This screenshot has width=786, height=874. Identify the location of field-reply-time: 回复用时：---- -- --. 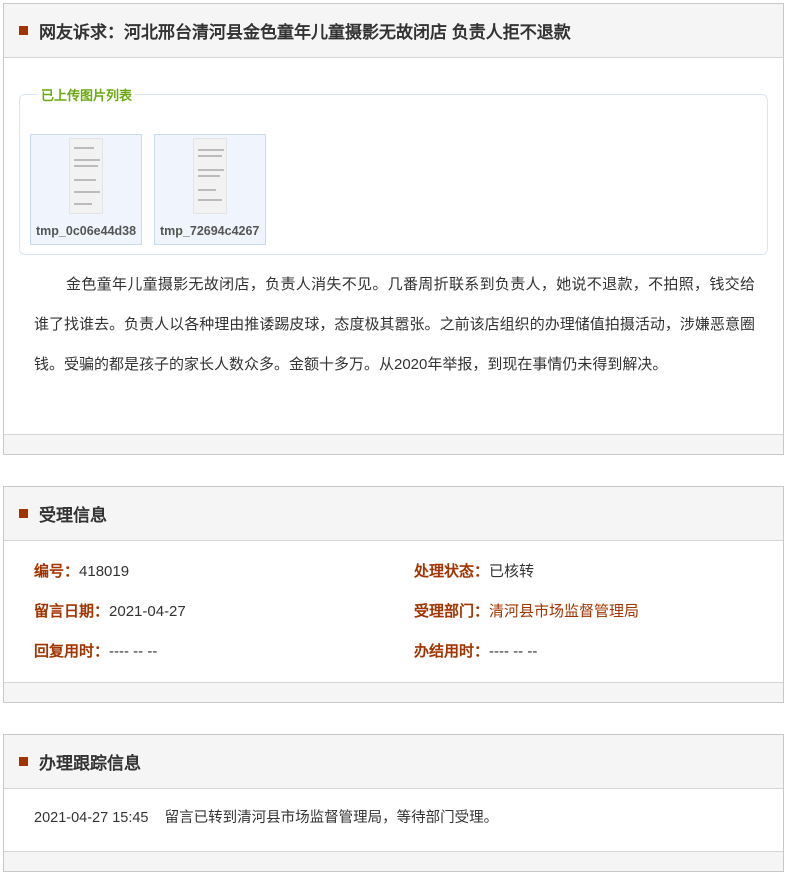
(224, 654).